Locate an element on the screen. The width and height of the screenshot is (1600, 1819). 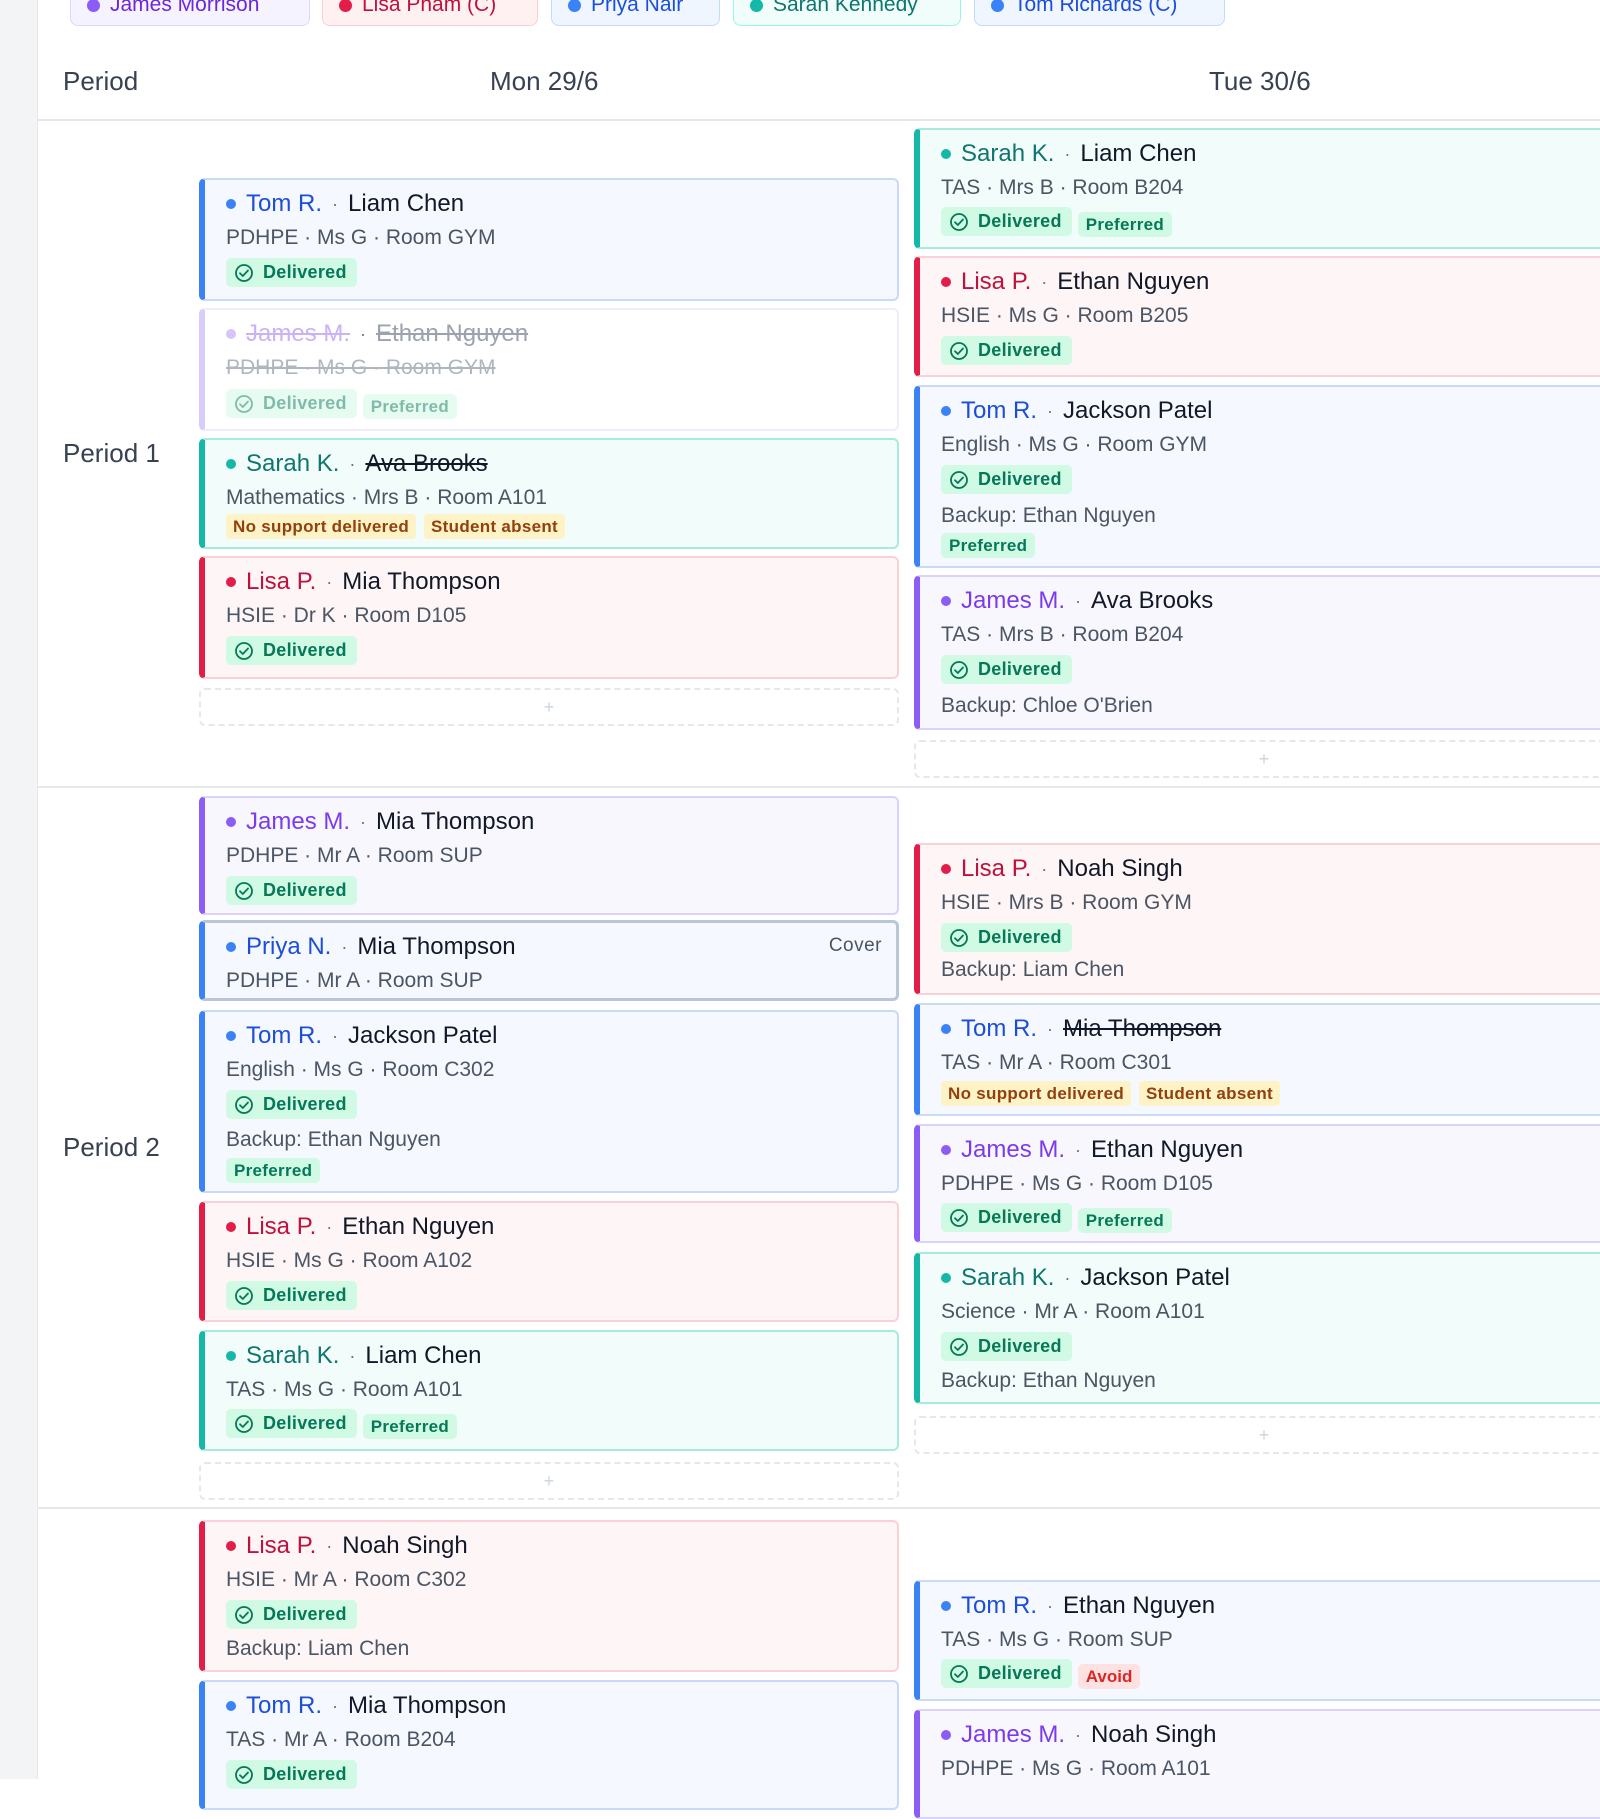
avoid-badge: Avoid is located at coordinates (1109, 1676).